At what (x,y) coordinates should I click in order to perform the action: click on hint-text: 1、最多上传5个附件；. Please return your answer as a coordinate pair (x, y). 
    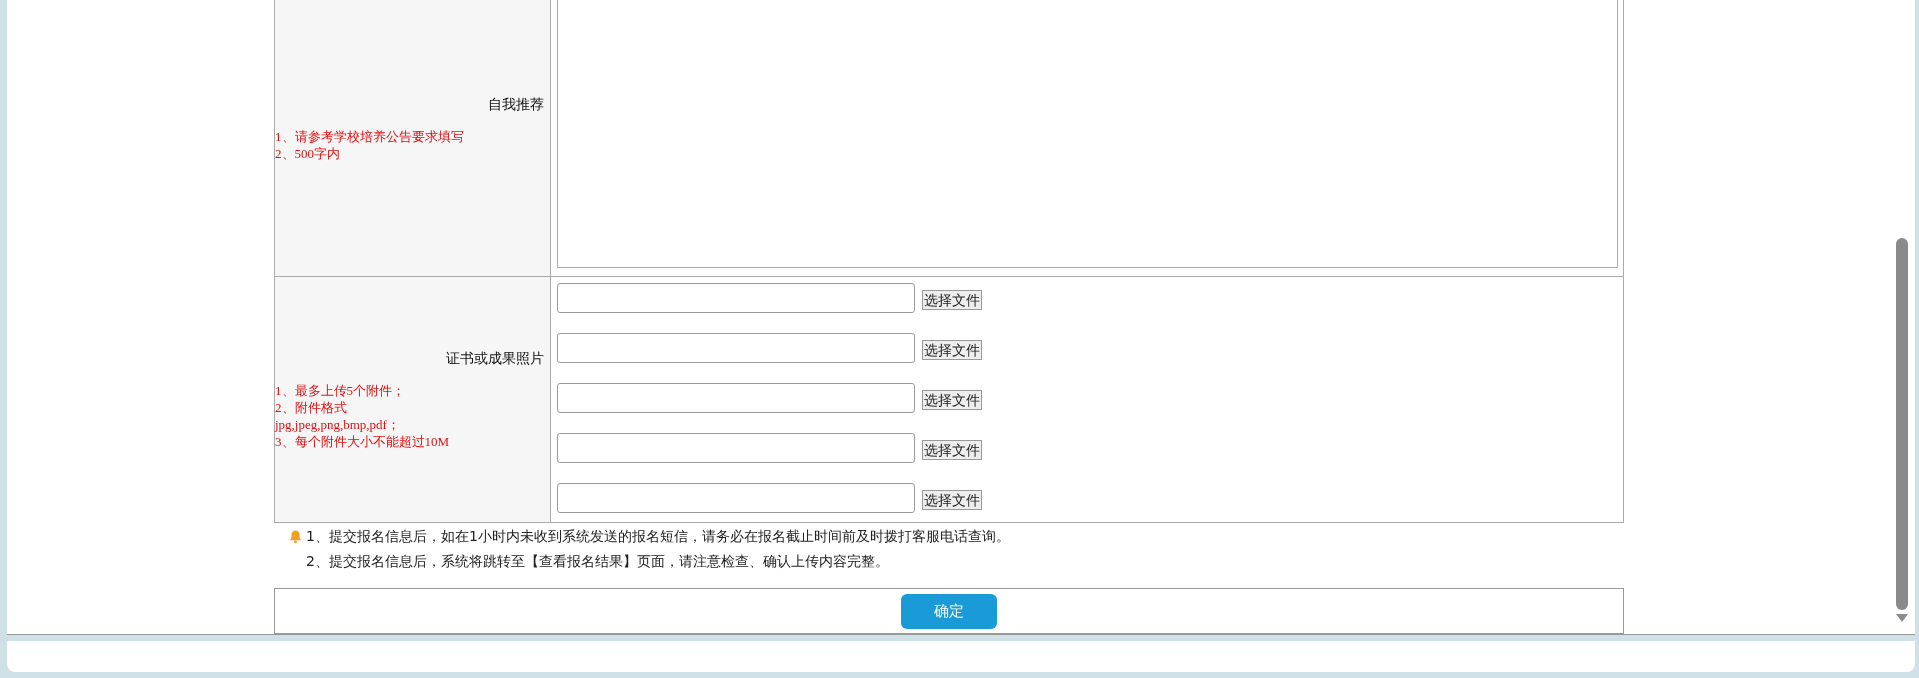
    Looking at the image, I should click on (340, 390).